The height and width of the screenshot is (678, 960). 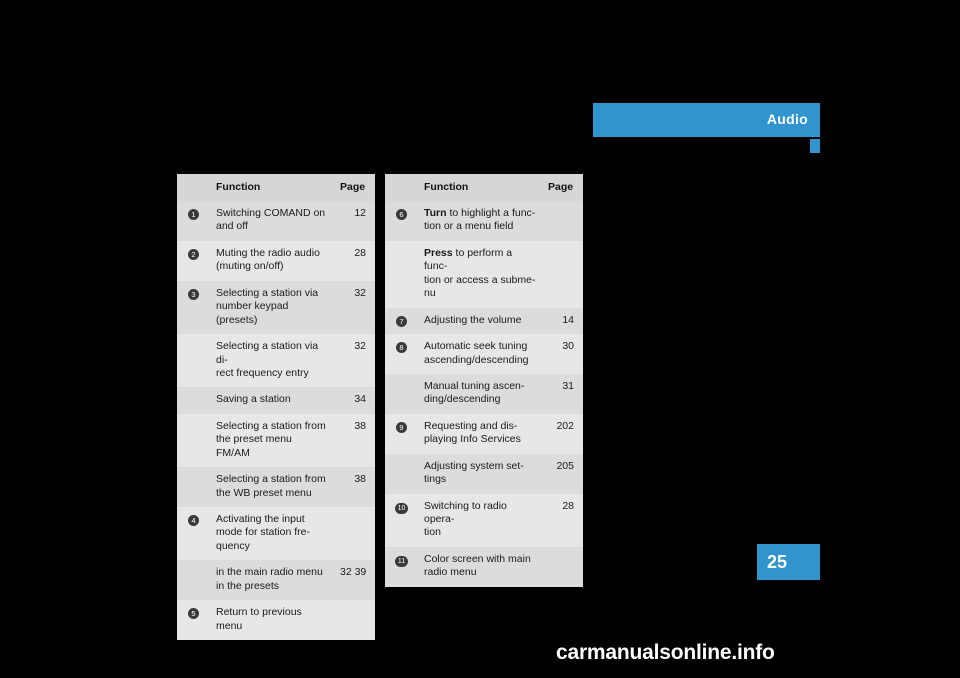 I want to click on section-header-bar: Audio, so click(x=706, y=120).